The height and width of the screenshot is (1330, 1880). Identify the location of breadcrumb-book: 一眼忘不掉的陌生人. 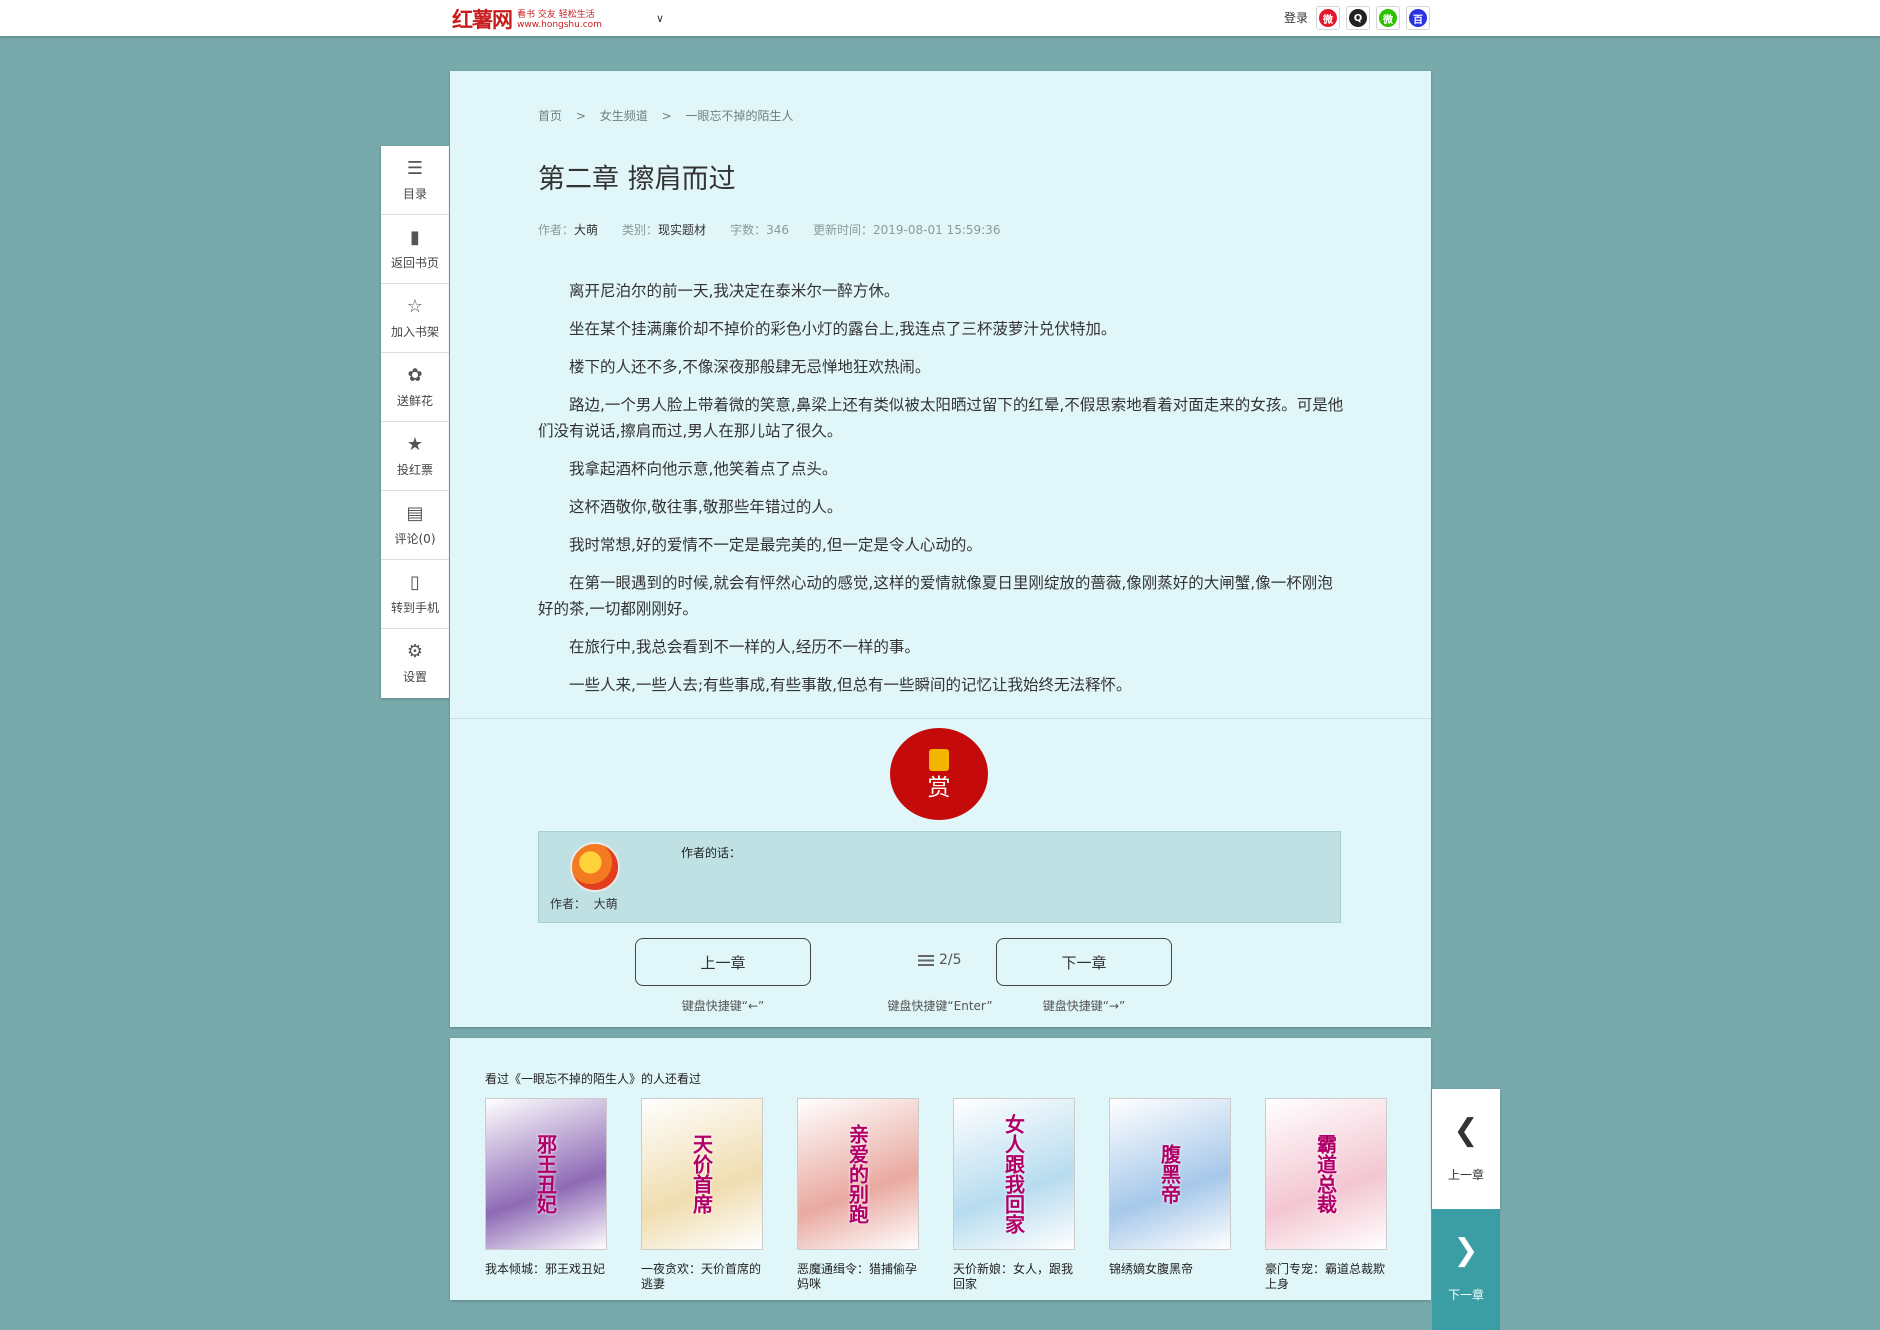
(739, 116).